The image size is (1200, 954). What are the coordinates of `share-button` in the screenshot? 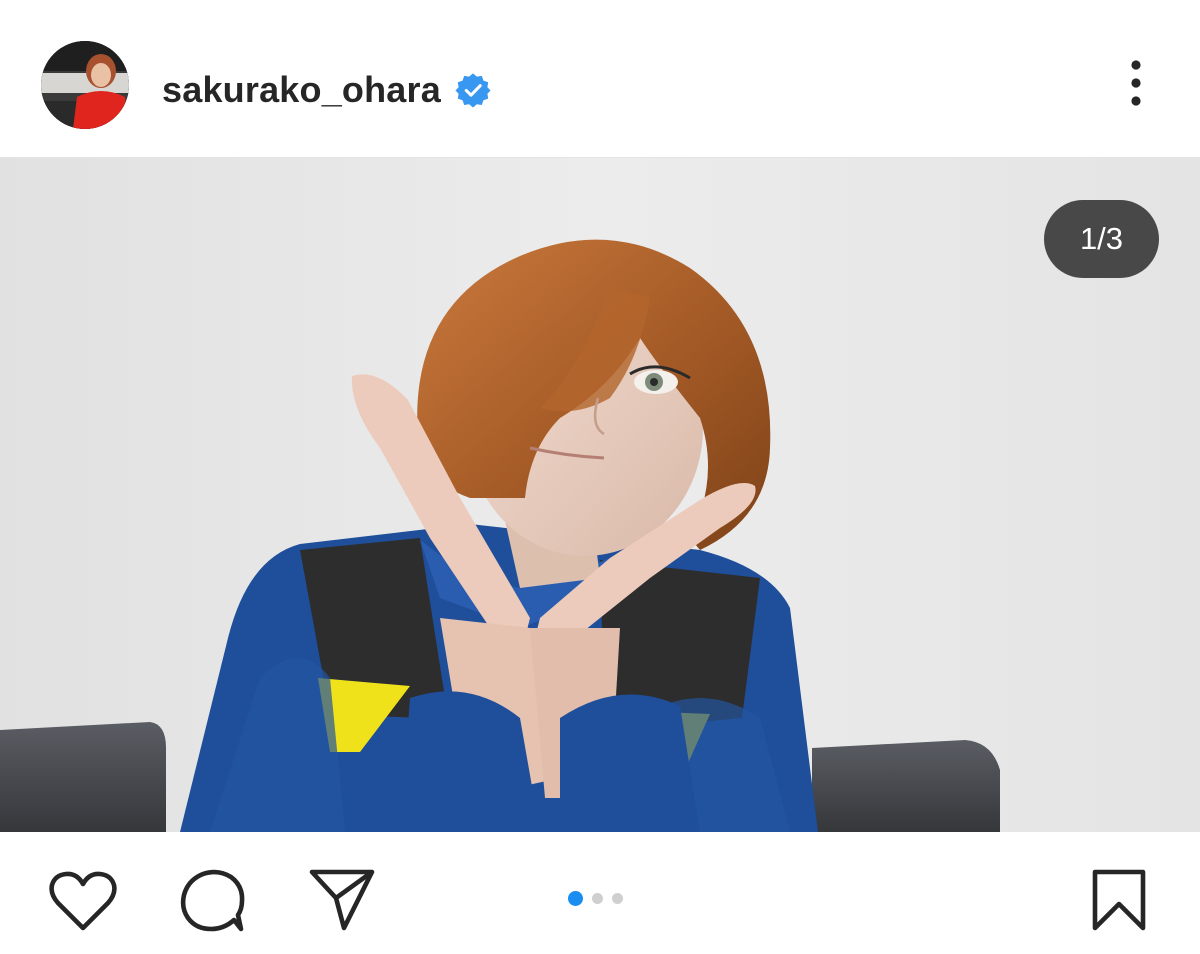 It's located at (342, 900).